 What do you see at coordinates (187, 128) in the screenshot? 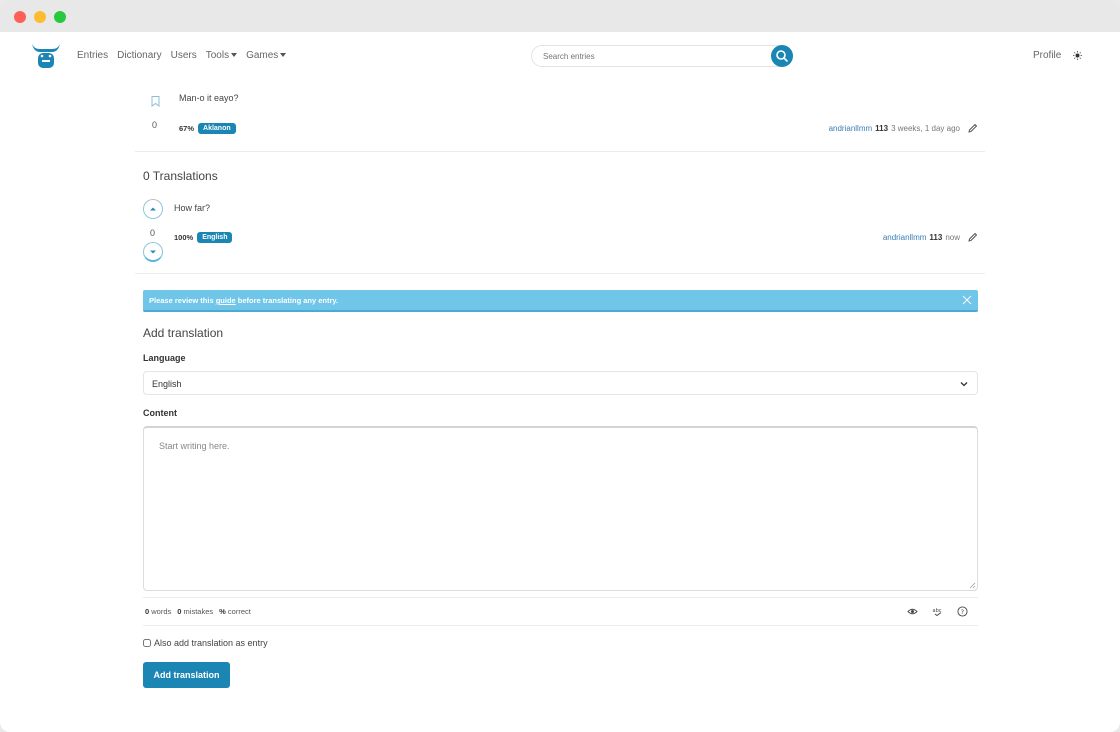
I see `entry-score: 67%` at bounding box center [187, 128].